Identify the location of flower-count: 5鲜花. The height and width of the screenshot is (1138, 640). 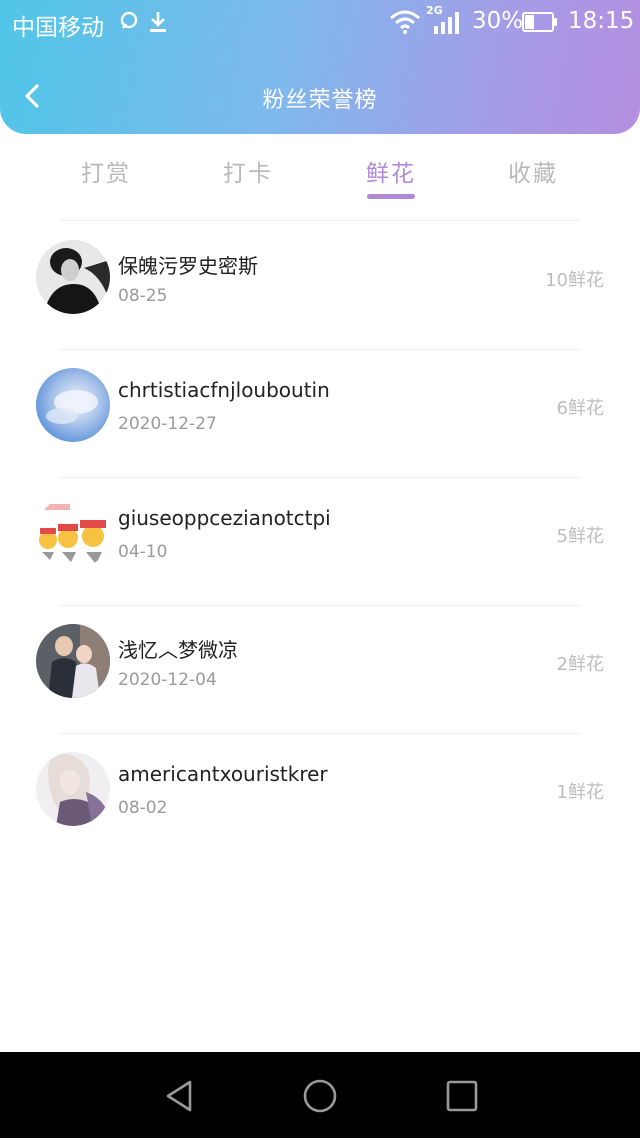
(580, 536).